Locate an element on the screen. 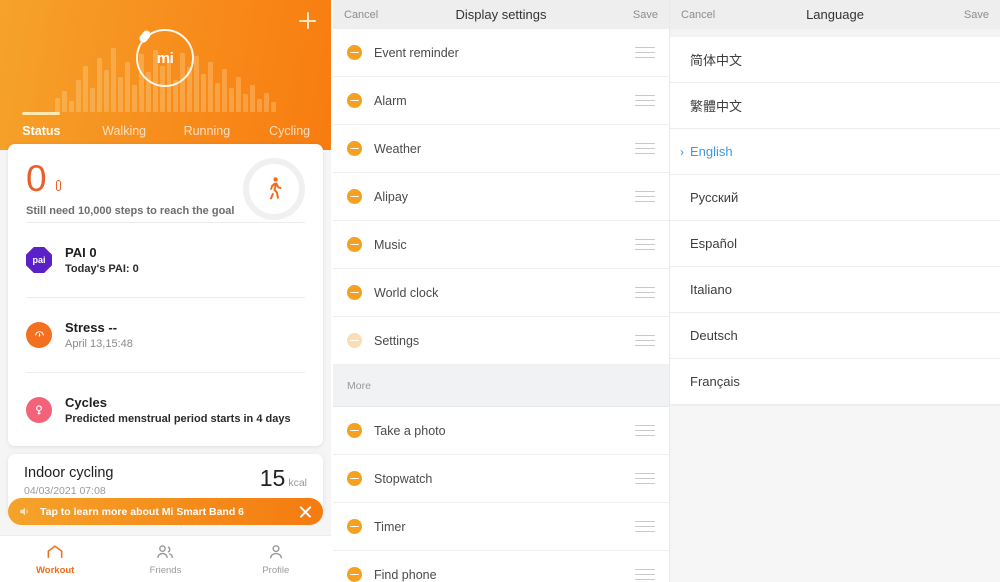 This screenshot has height=582, width=1000. language-label: 繁體中文 is located at coordinates (716, 106).